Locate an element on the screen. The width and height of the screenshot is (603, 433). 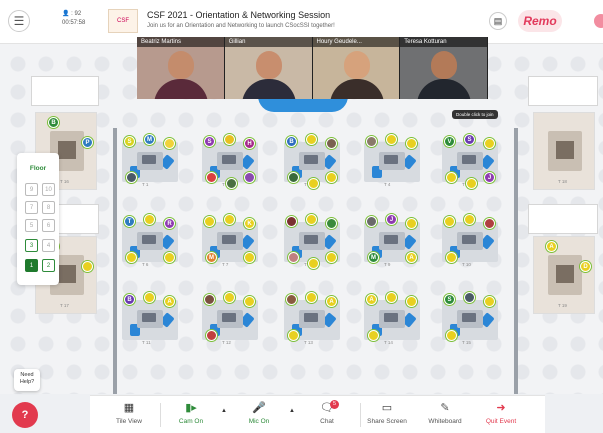
profile-avatar is located at coordinates (598, 21).